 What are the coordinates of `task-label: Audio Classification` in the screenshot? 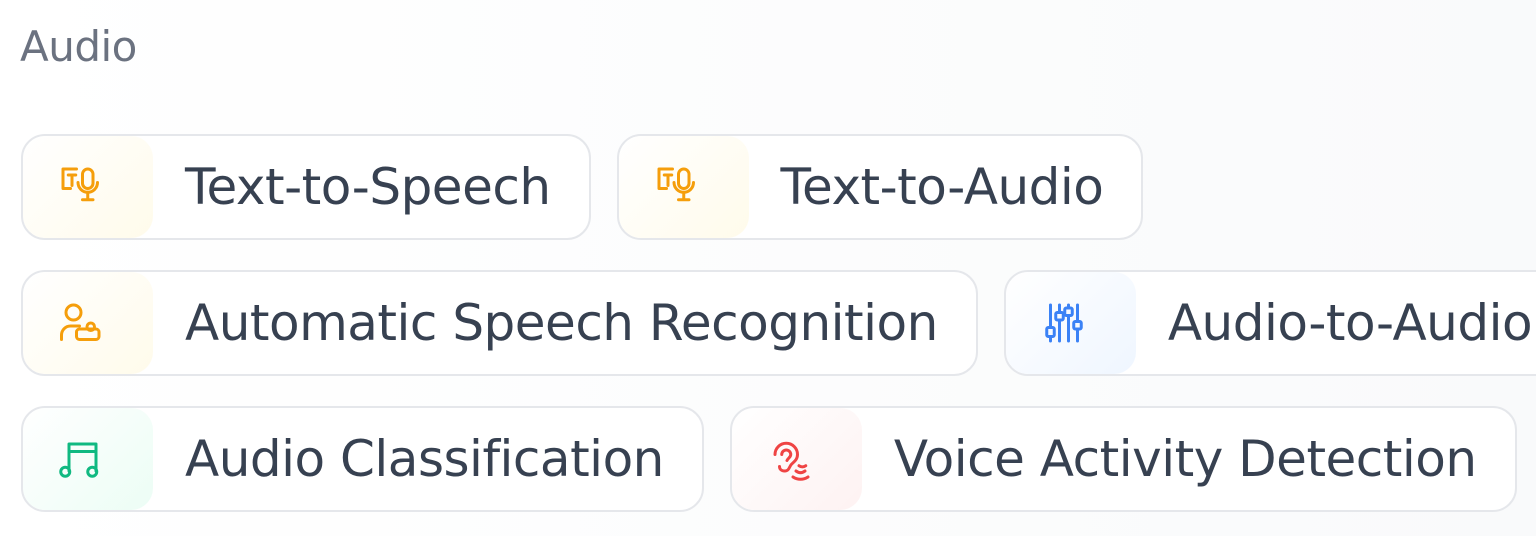 It's located at (424, 459).